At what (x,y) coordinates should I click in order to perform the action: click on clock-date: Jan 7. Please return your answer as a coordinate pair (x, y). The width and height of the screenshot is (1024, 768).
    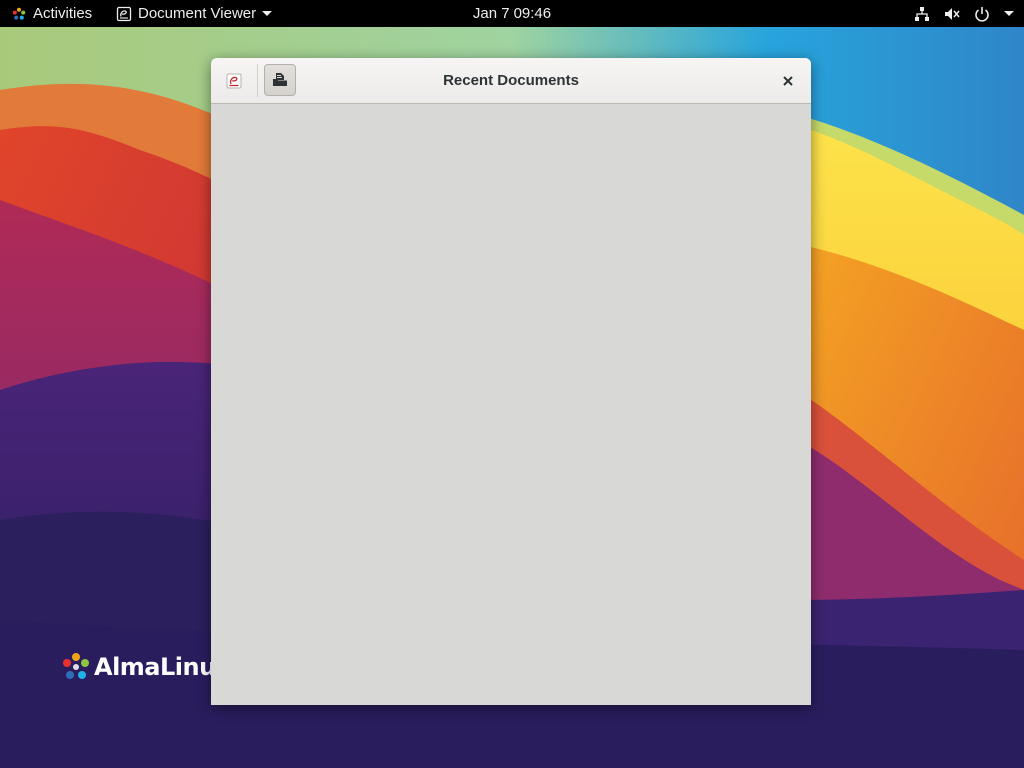
    Looking at the image, I should click on (491, 13).